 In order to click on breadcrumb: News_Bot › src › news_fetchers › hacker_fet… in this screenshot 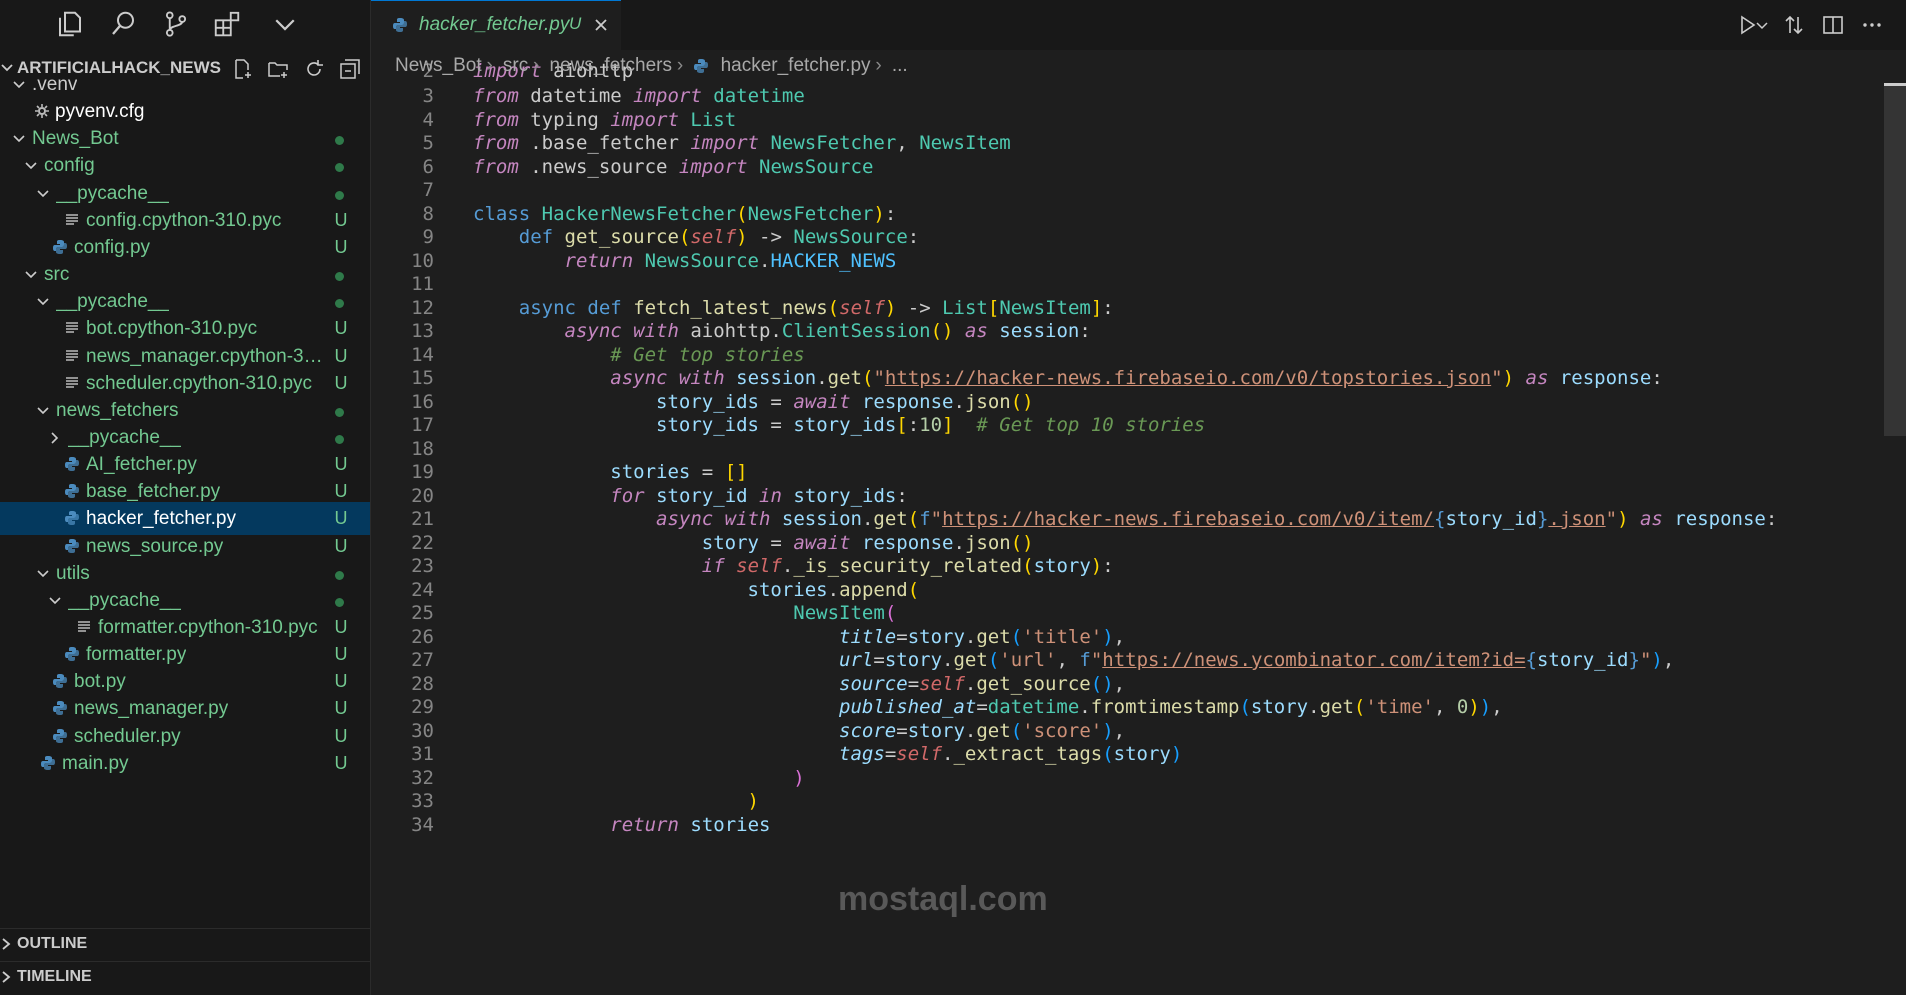, I will do `click(651, 68)`.